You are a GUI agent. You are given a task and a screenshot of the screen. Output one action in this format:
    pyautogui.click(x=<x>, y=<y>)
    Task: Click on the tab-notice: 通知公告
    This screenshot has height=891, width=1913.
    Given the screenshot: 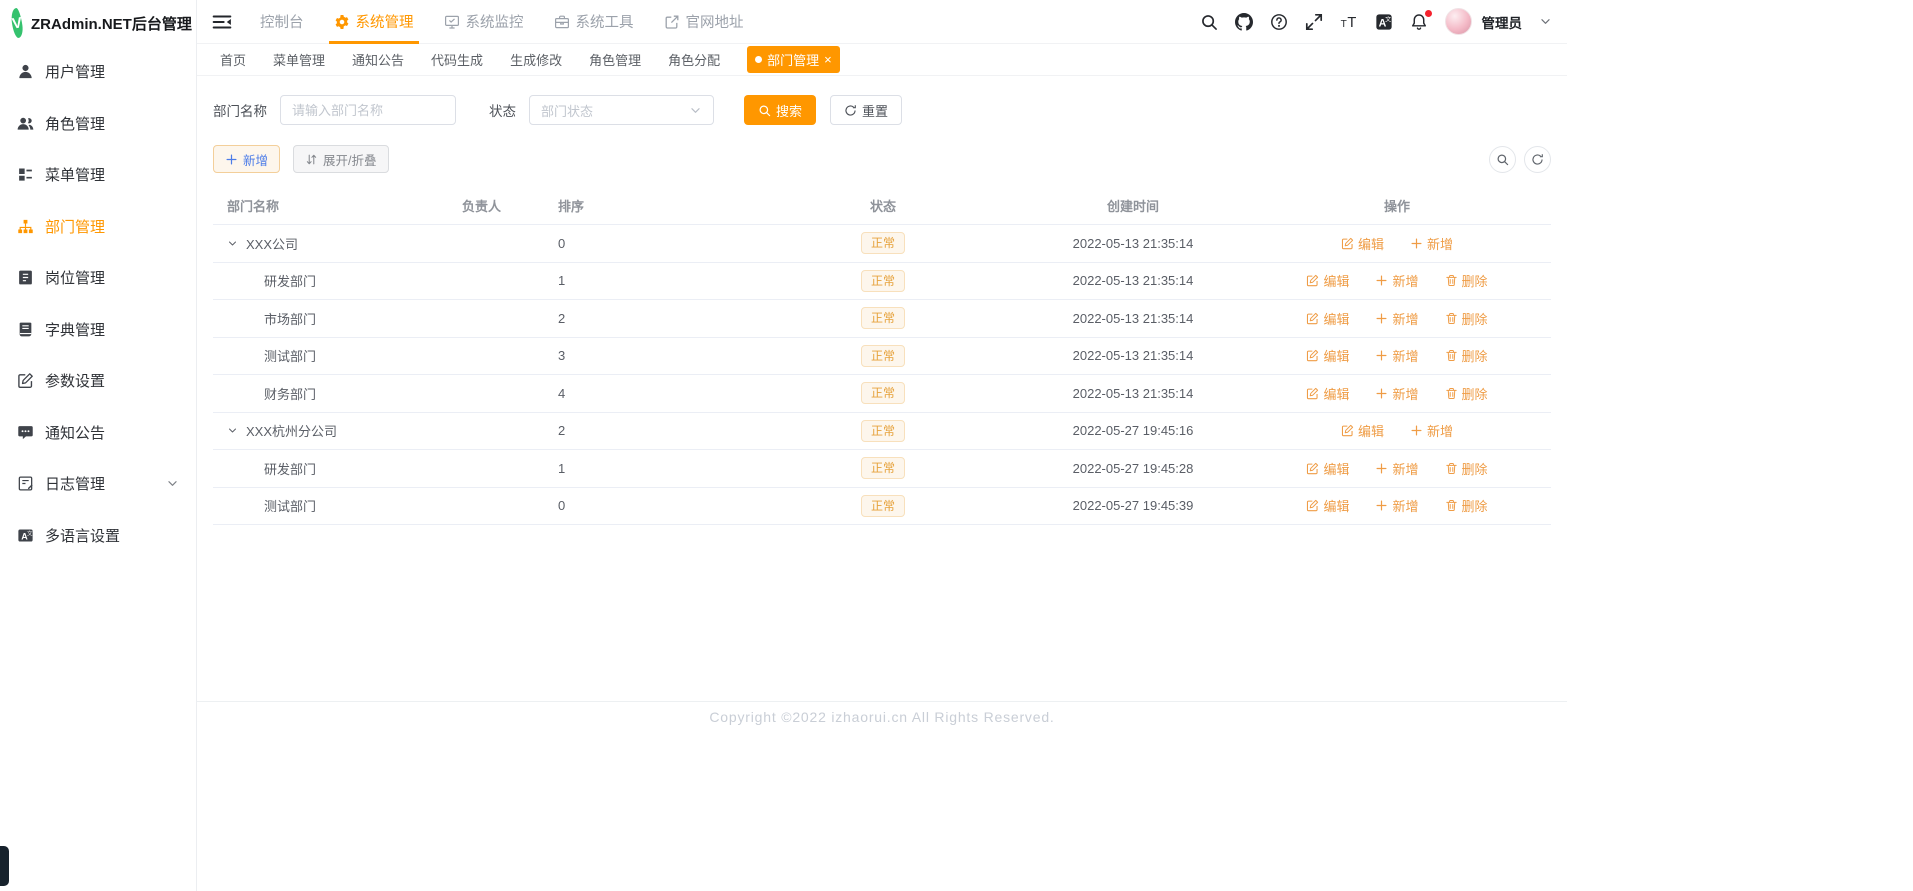 What is the action you would take?
    pyautogui.click(x=378, y=59)
    